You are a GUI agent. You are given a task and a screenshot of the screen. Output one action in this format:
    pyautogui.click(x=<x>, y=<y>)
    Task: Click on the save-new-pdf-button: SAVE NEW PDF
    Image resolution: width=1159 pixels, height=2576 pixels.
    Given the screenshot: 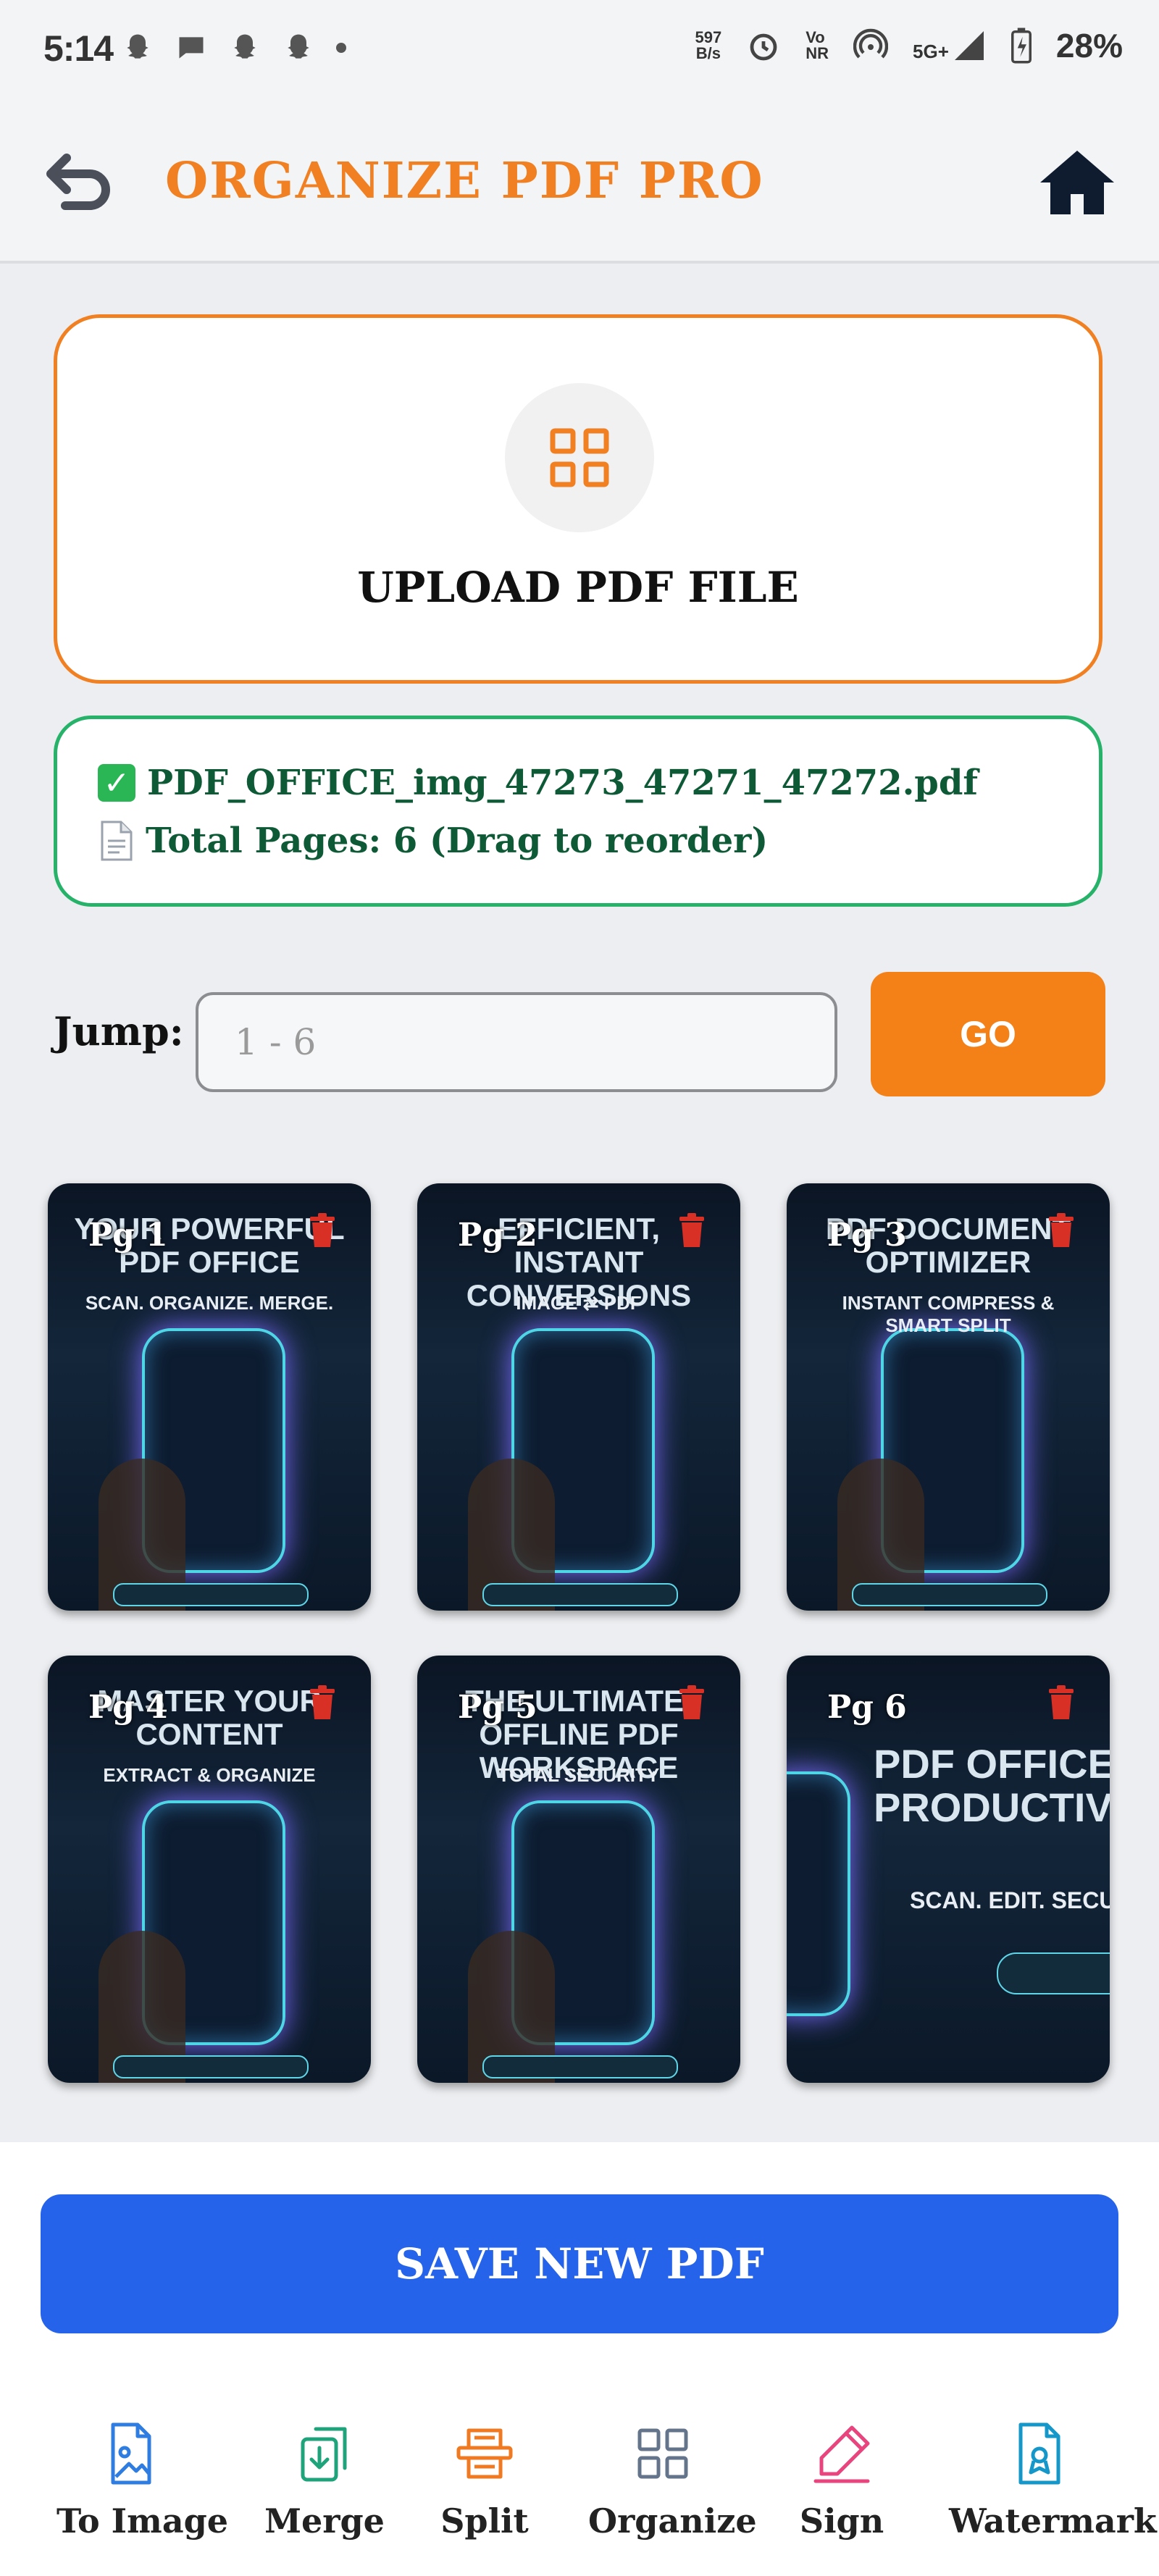 What is the action you would take?
    pyautogui.click(x=579, y=2263)
    